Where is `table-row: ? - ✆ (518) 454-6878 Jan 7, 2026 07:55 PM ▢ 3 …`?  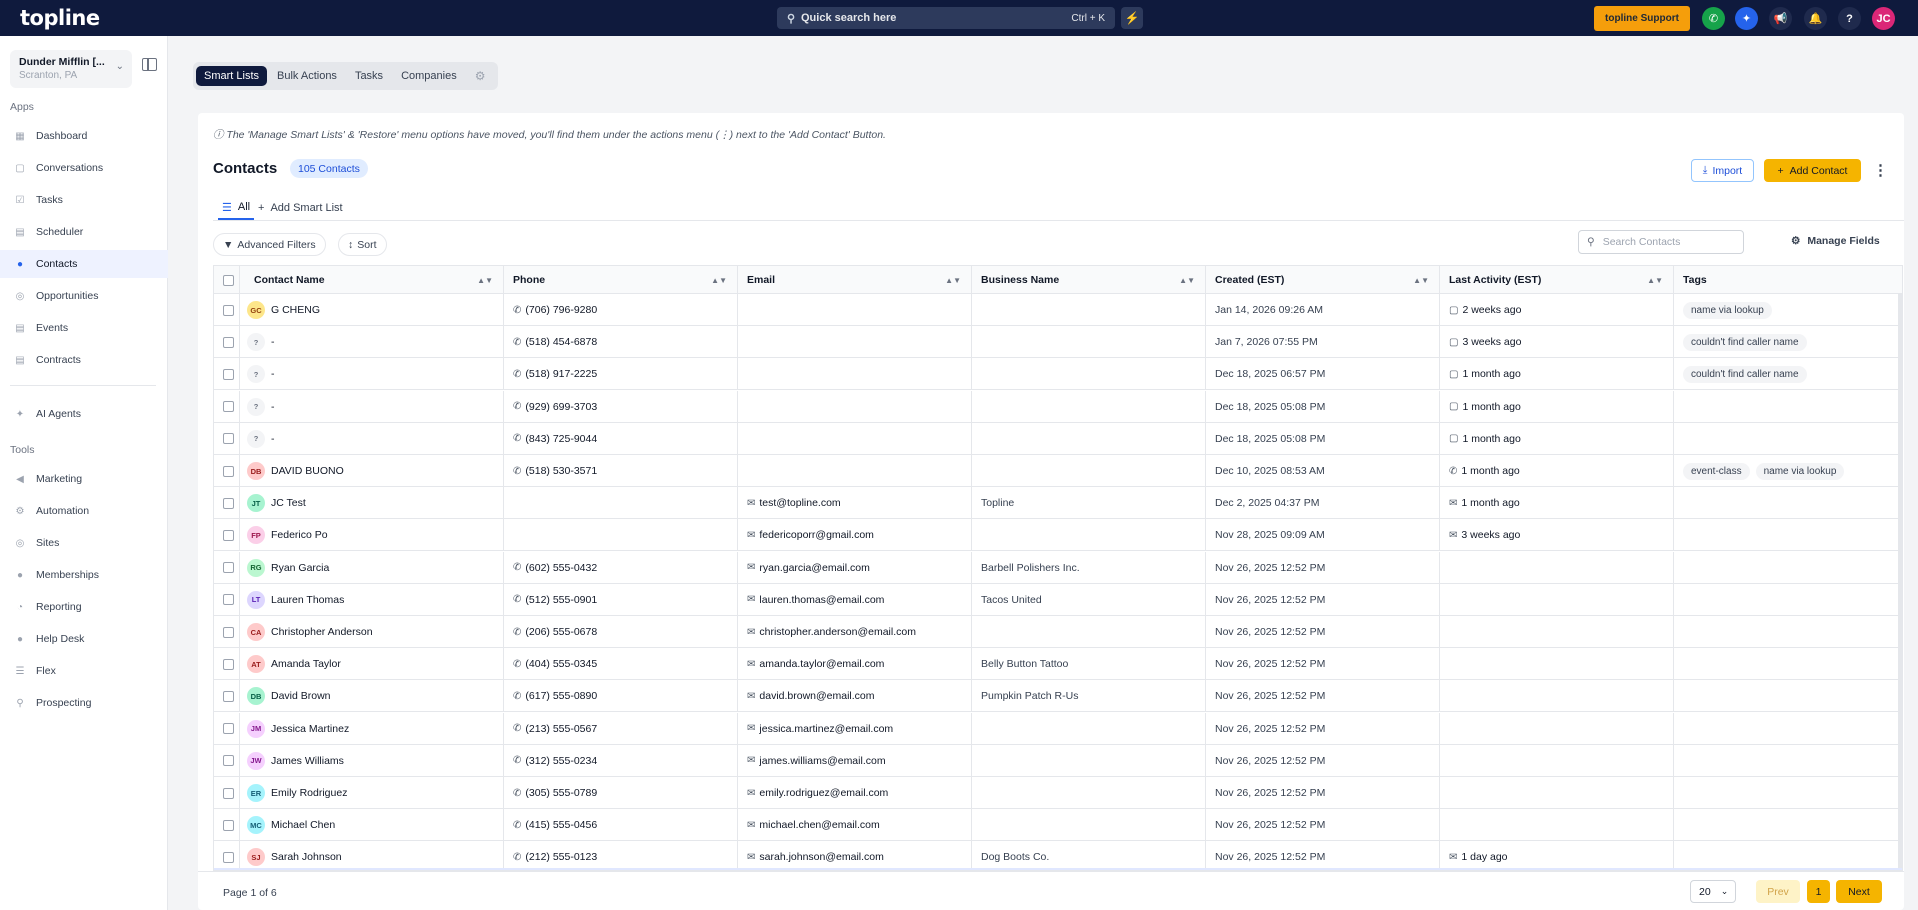 table-row: ? - ✆ (518) 454-6878 Jan 7, 2026 07:55 PM ▢ 3 … is located at coordinates (1058, 342).